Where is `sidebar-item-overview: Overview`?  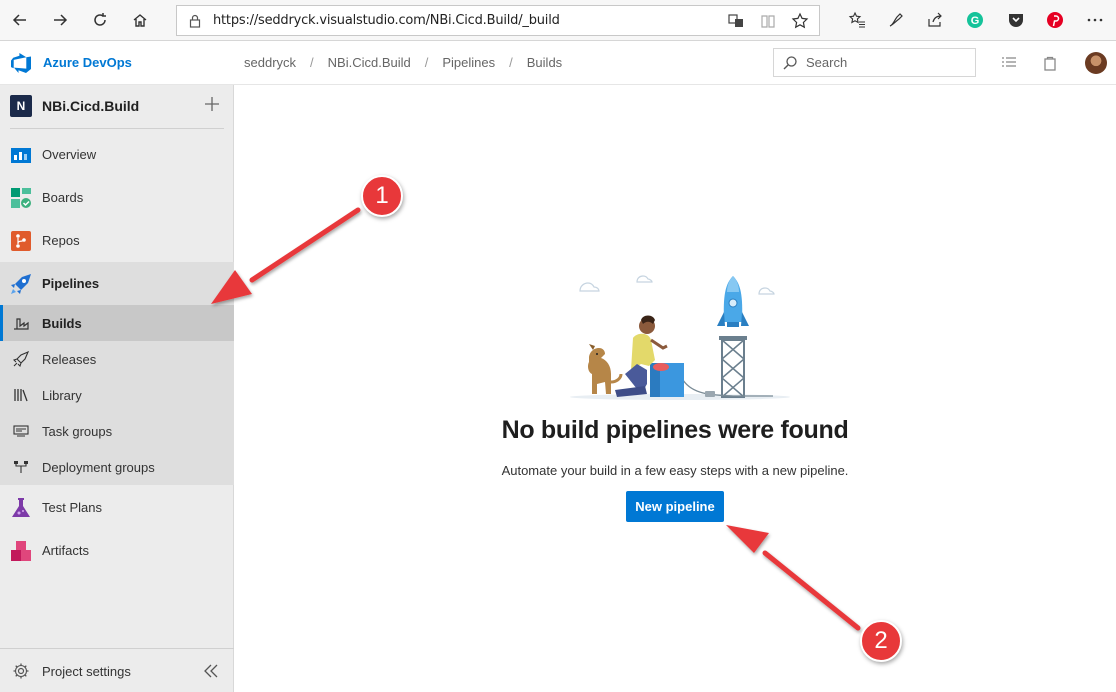
sidebar-item-overview: Overview is located at coordinates (117, 154).